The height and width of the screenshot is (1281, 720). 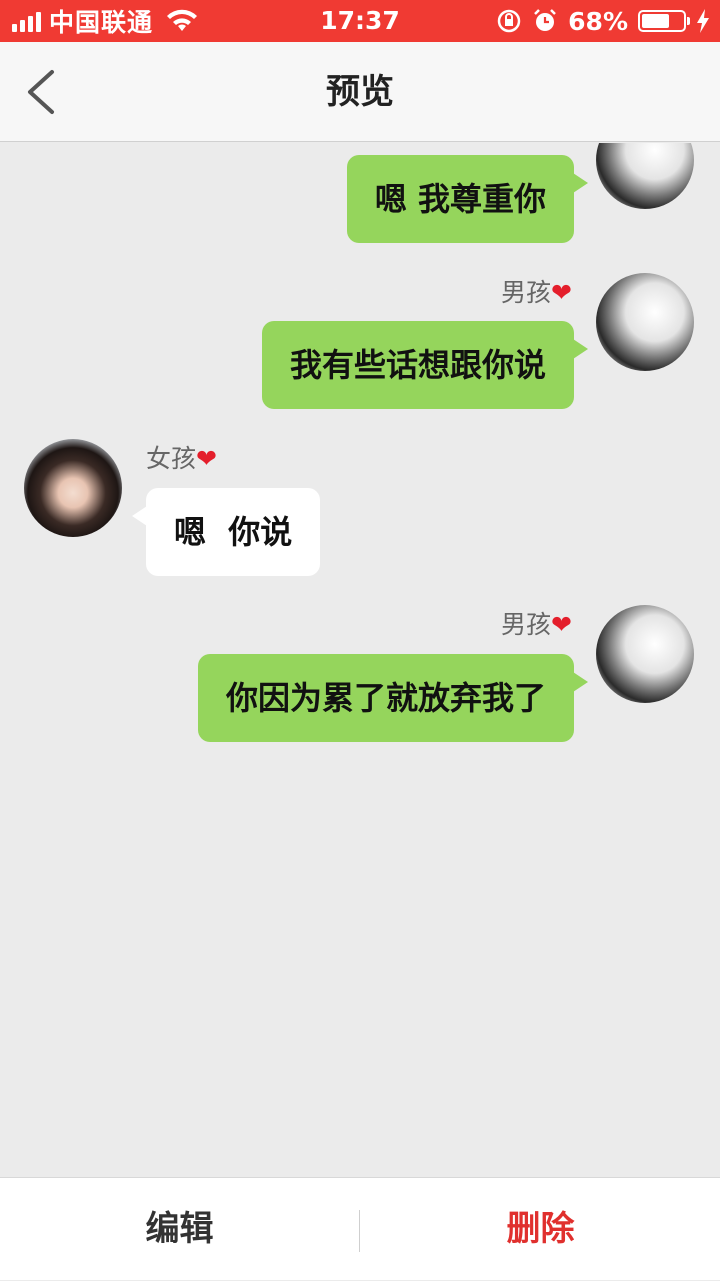 I want to click on page-title: 预览, so click(x=360, y=92).